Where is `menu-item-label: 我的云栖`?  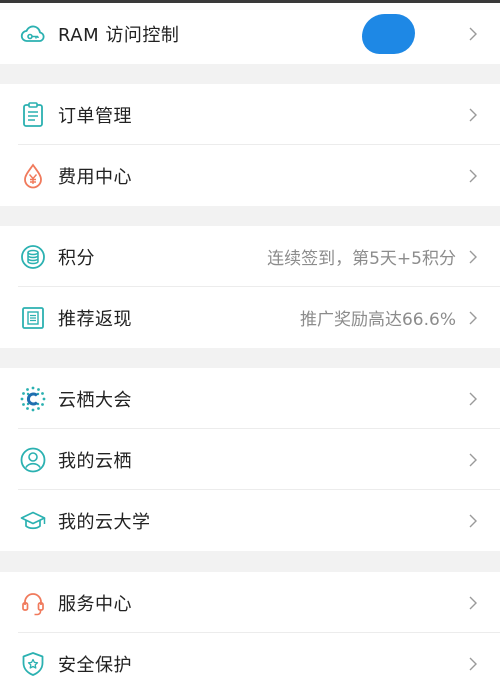
menu-item-label: 我的云栖 is located at coordinates (95, 461).